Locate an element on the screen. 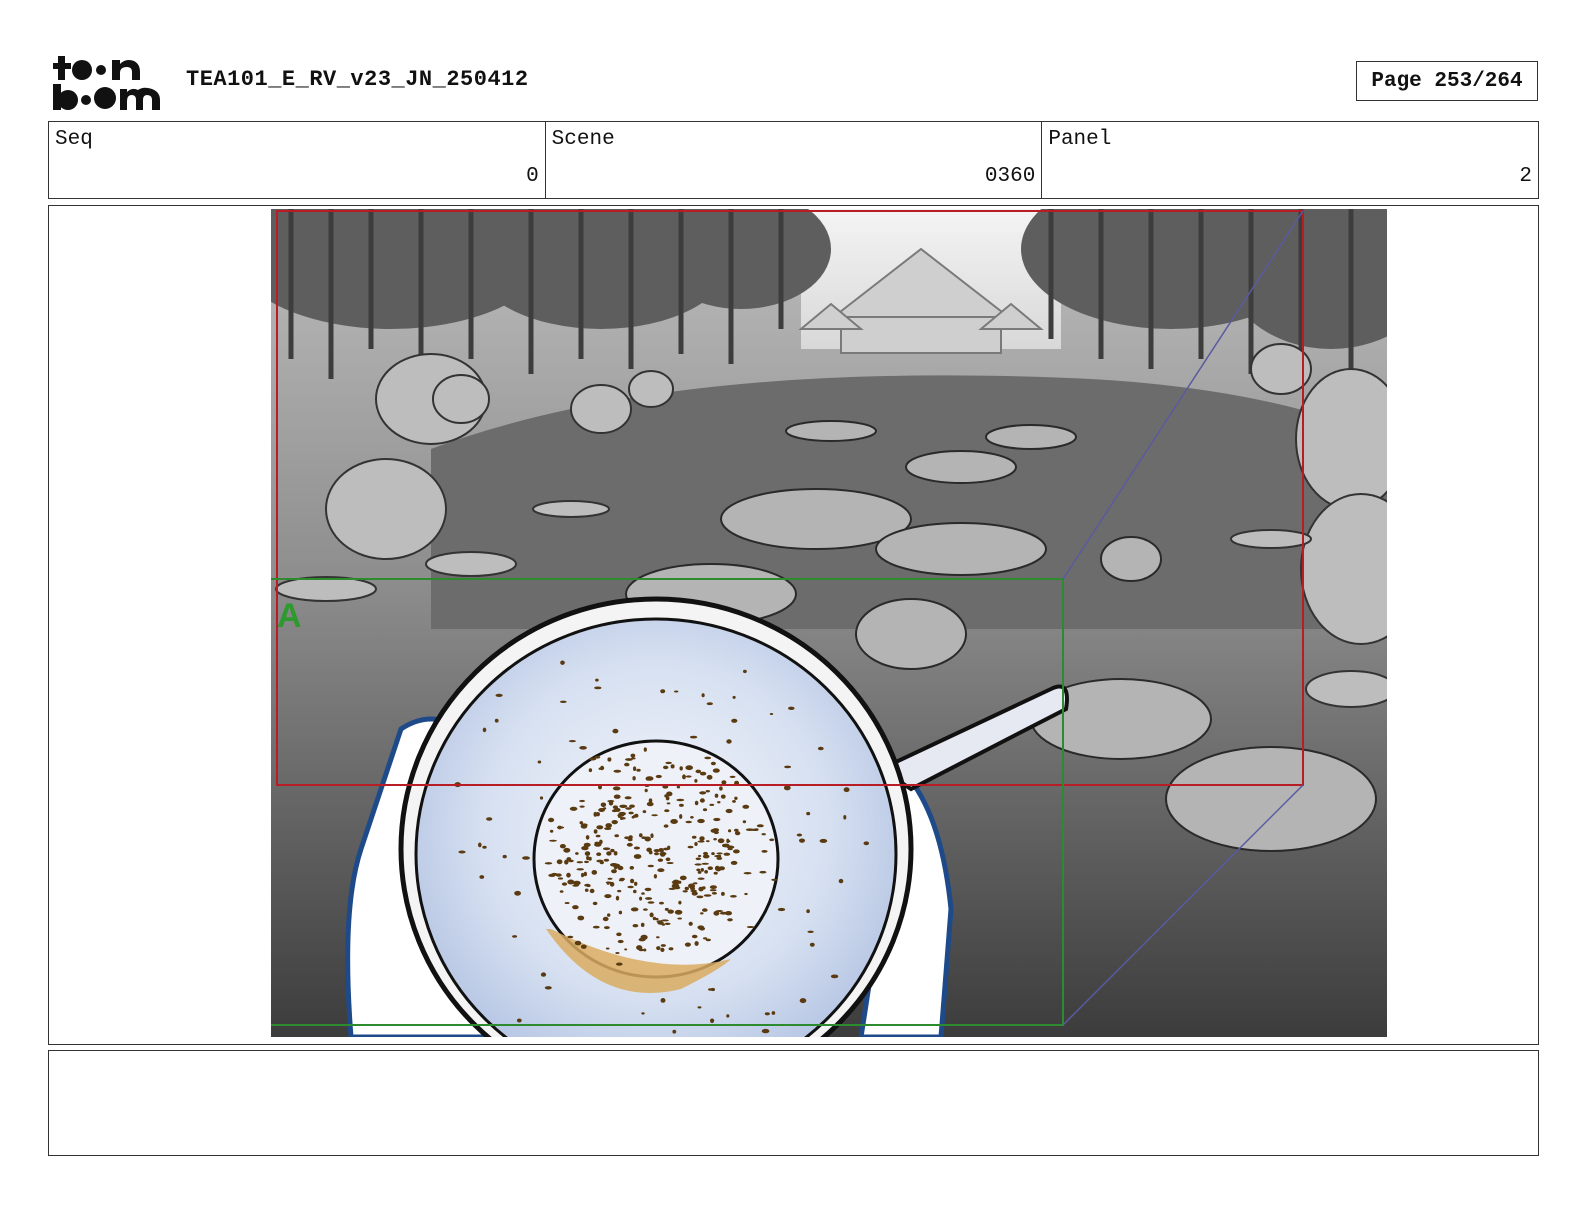 This screenshot has width=1584, height=1224. panel-notes-box is located at coordinates (793, 1103).